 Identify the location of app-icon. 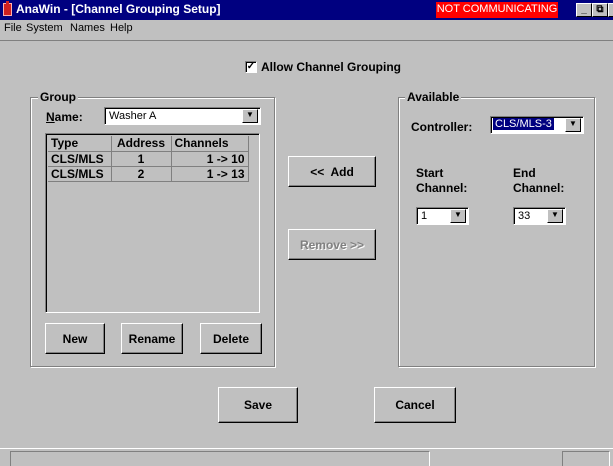
(7, 8).